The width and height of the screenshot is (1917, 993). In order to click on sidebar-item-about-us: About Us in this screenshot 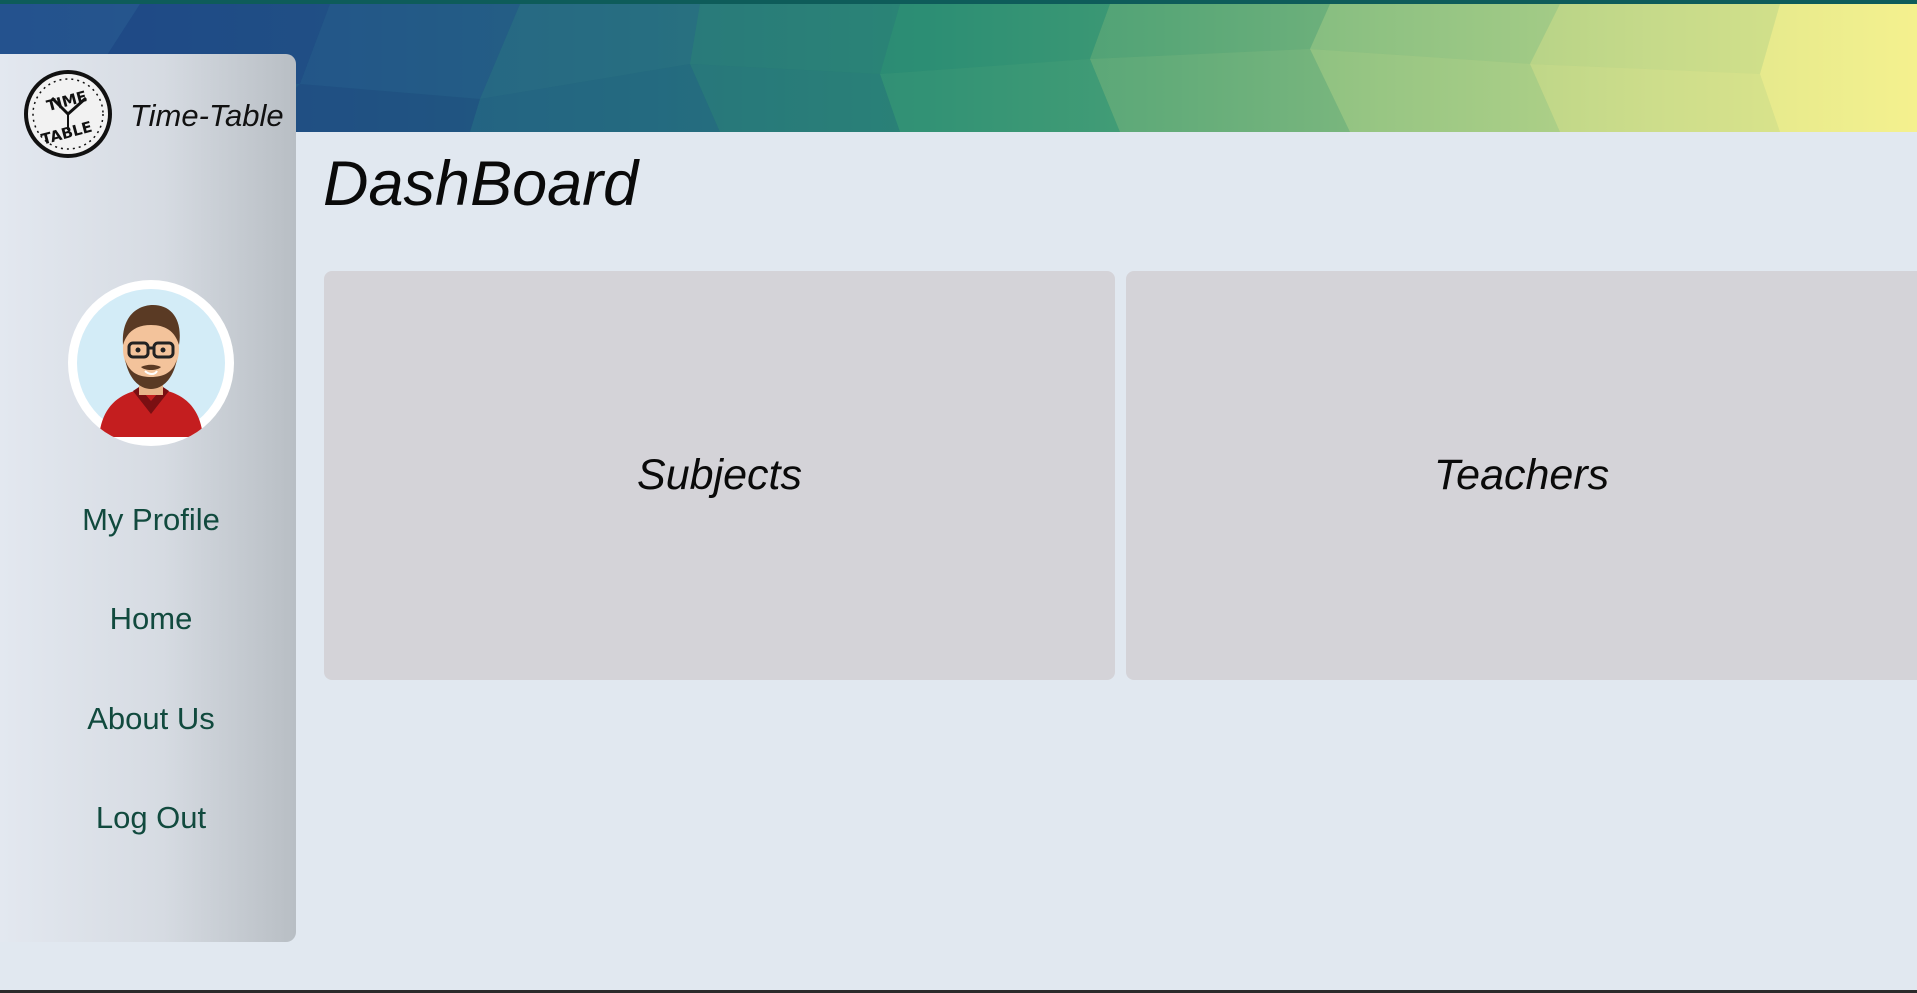, I will do `click(151, 719)`.